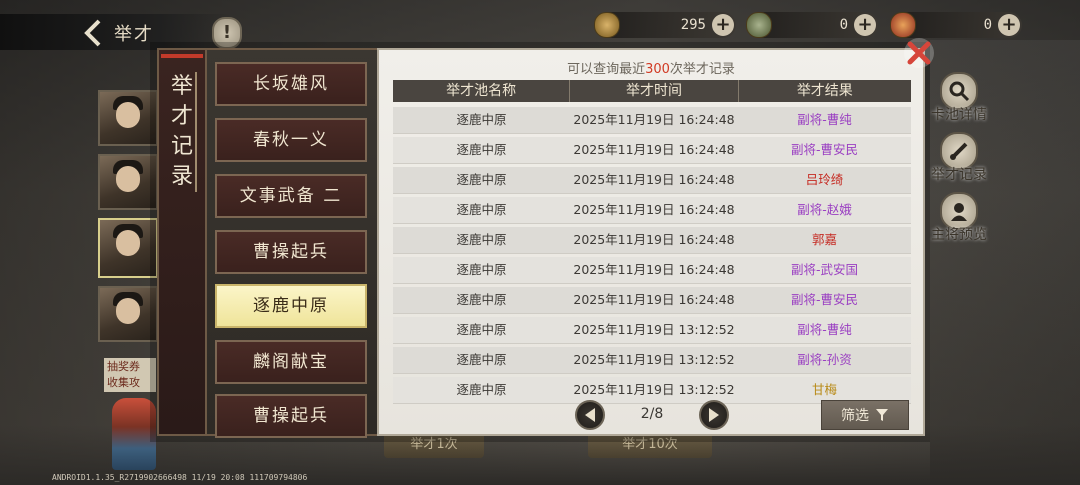 This screenshot has width=1080, height=485. I want to click on filter-label: 筛选, so click(855, 416).